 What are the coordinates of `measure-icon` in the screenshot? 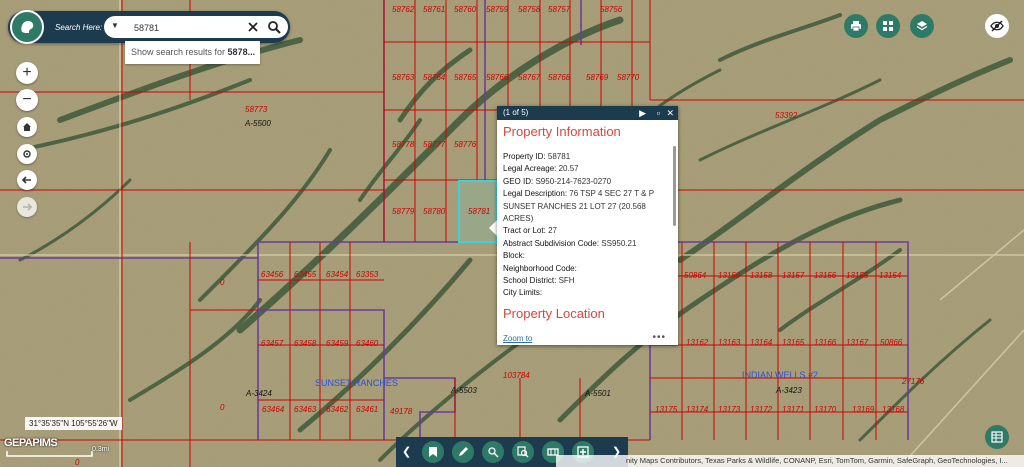 It's located at (493, 452).